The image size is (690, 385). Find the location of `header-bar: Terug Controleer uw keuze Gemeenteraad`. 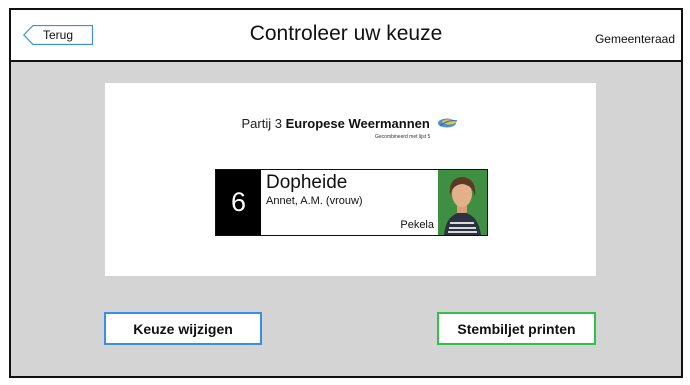

header-bar: Terug Controleer uw keuze Gemeenteraad is located at coordinates (346, 36).